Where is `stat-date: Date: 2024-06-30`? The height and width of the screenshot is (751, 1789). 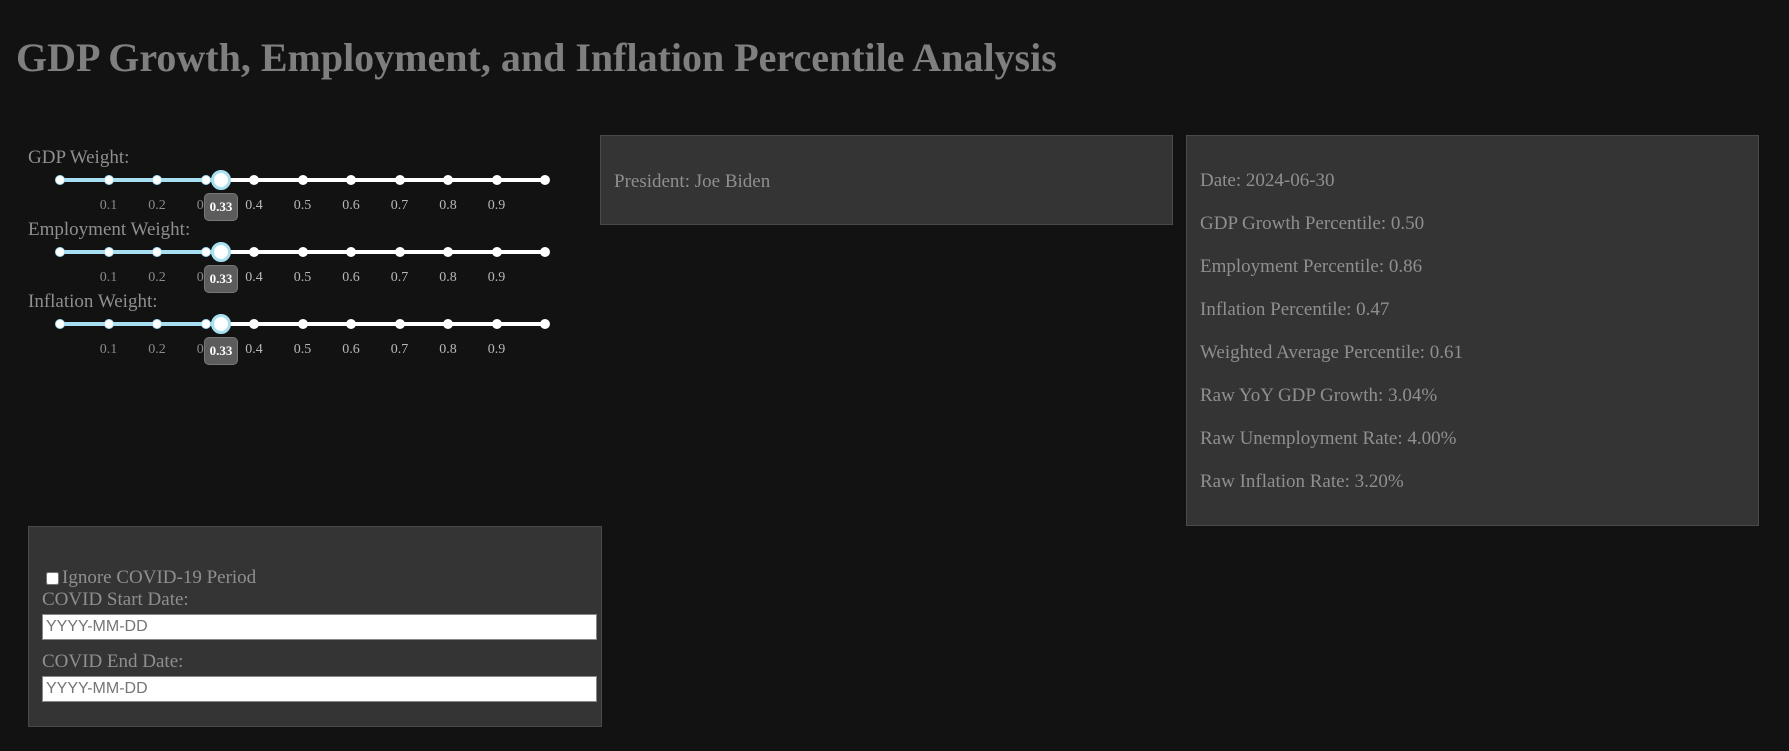
stat-date: Date: 2024-06-30 is located at coordinates (1267, 180).